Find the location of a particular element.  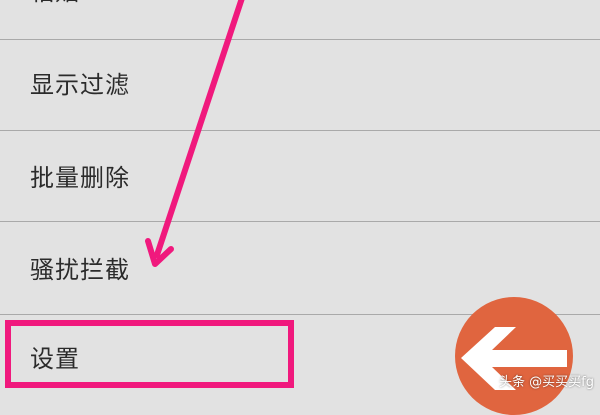

menu-item-label: 批量删除 is located at coordinates (80, 178).